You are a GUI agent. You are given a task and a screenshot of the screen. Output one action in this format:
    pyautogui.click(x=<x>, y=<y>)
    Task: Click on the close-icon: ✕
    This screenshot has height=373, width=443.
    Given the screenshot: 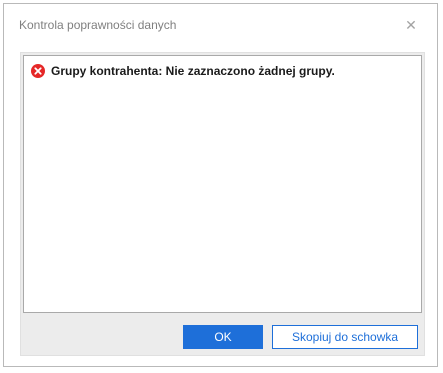 What is the action you would take?
    pyautogui.click(x=411, y=25)
    